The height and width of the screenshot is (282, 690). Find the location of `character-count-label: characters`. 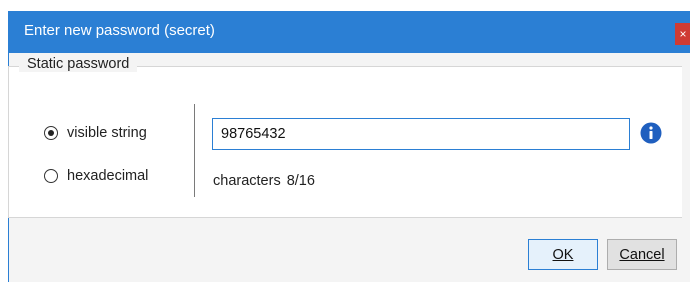

character-count-label: characters is located at coordinates (247, 181).